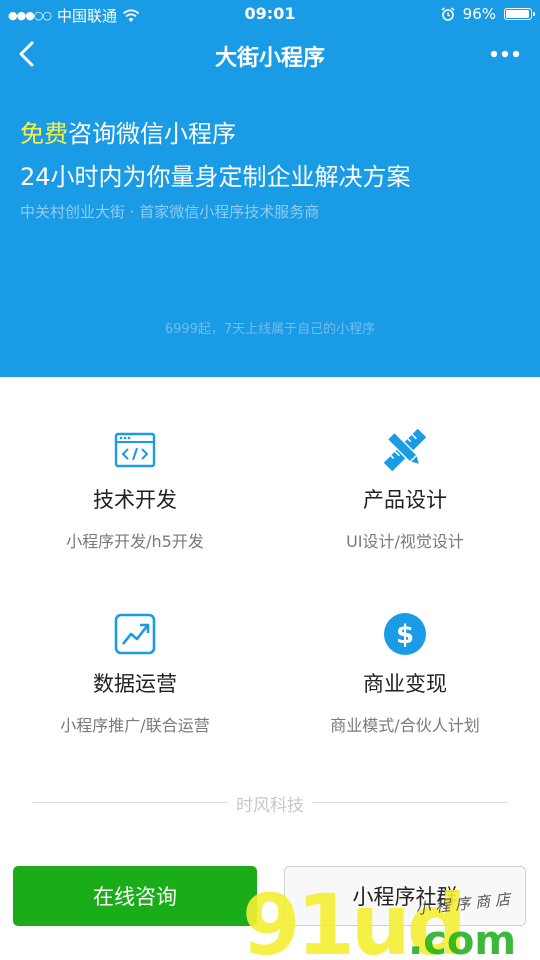 The width and height of the screenshot is (540, 960). I want to click on service-product-design: 产品设计 UI设计/视觉设计, so click(405, 490).